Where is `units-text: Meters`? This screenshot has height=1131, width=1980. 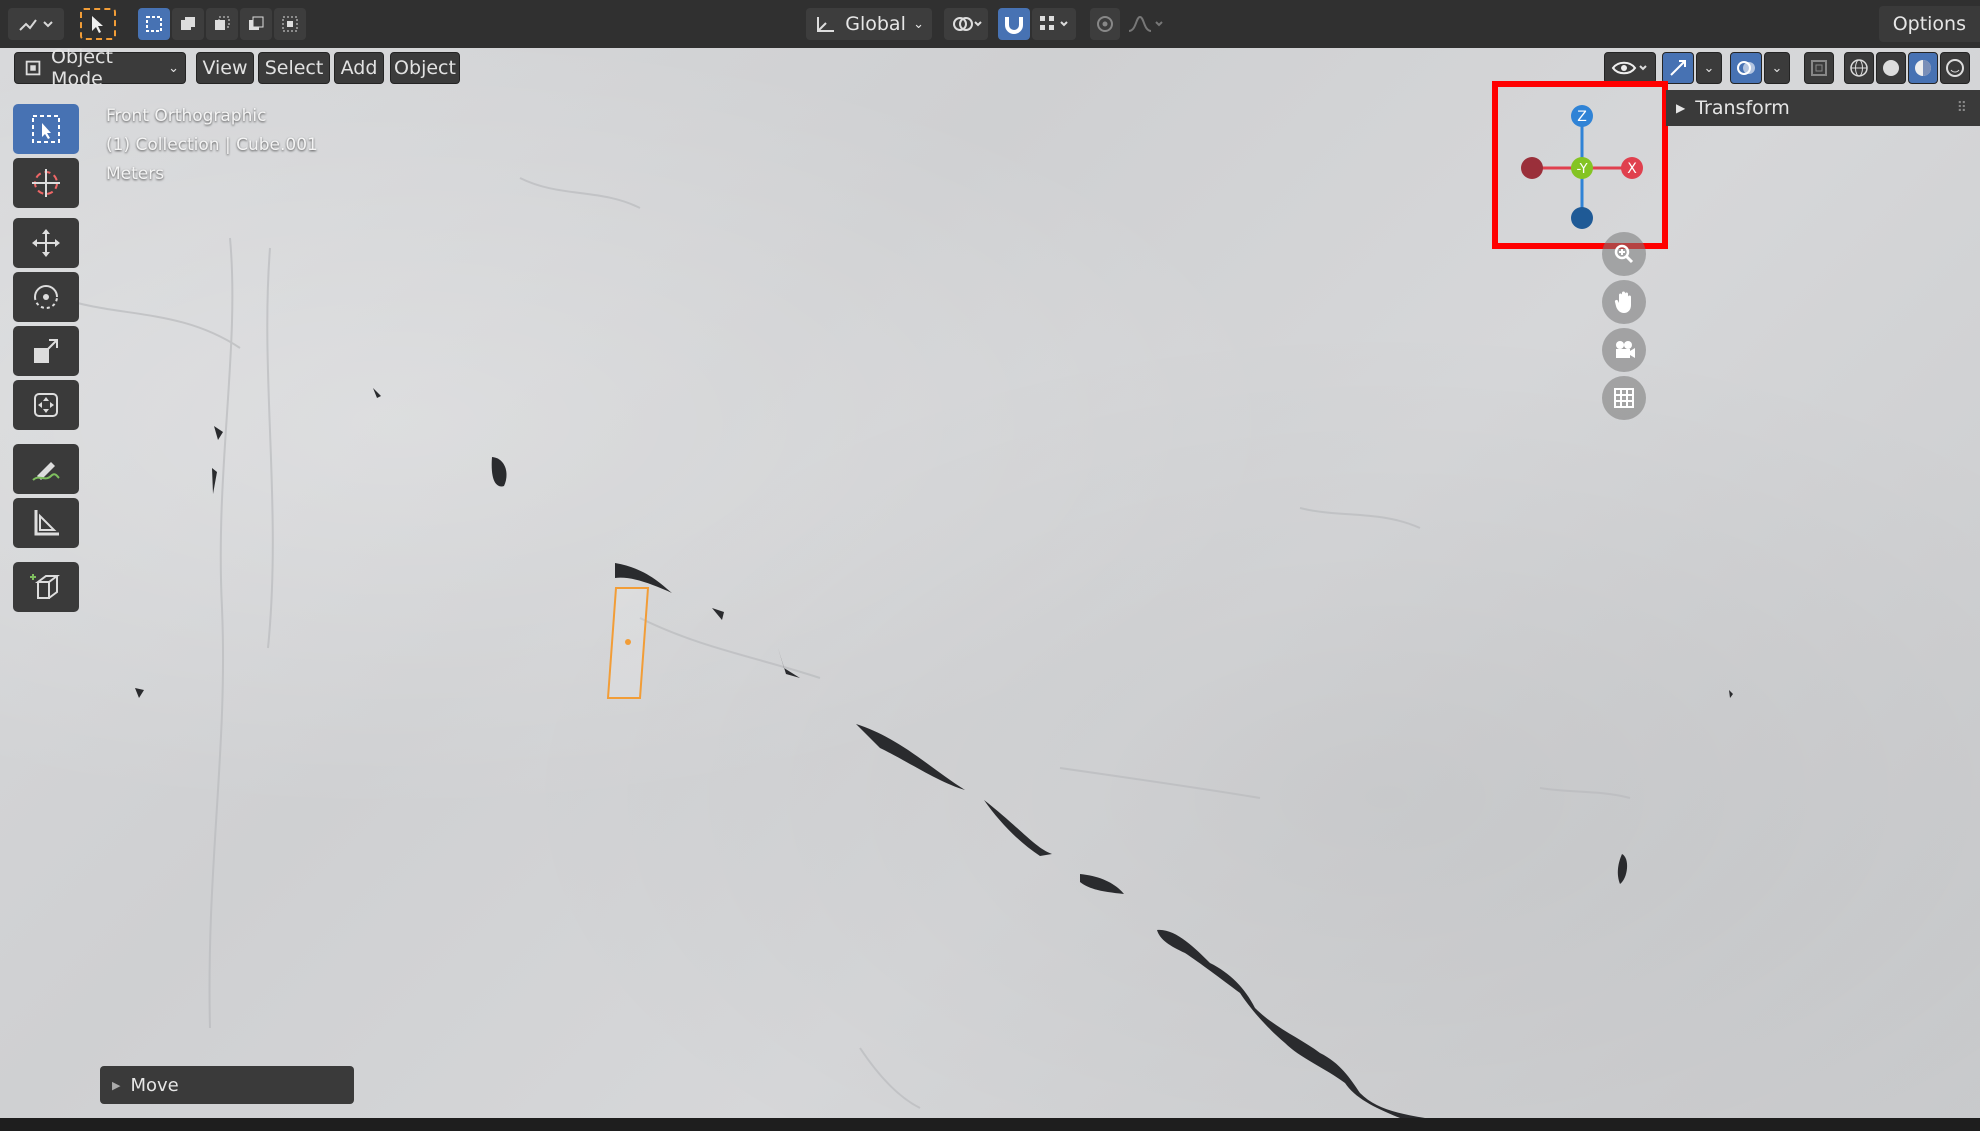 units-text: Meters is located at coordinates (135, 174).